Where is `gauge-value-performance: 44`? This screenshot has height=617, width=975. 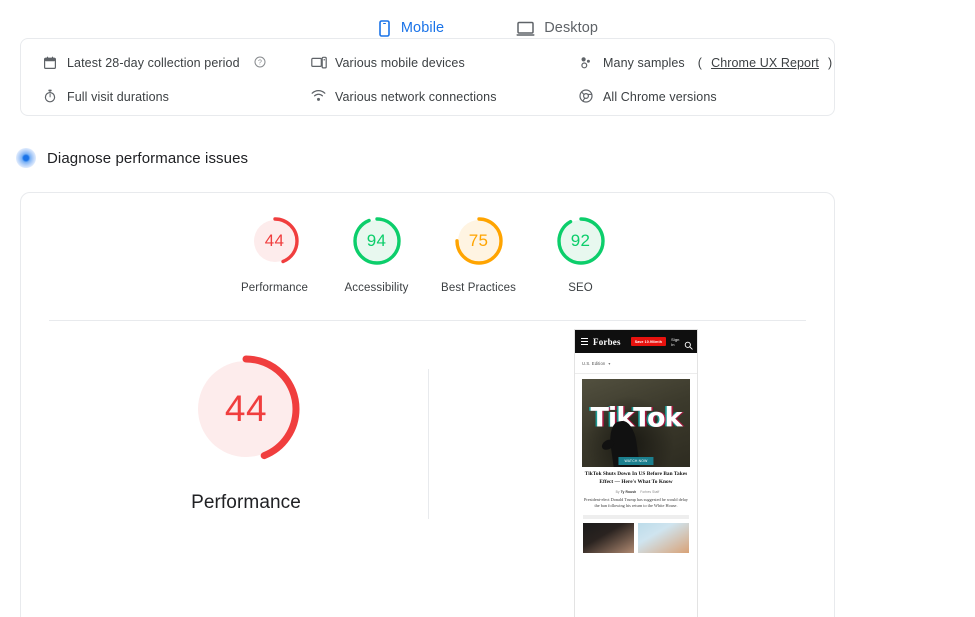
gauge-value-performance: 44 is located at coordinates (274, 240).